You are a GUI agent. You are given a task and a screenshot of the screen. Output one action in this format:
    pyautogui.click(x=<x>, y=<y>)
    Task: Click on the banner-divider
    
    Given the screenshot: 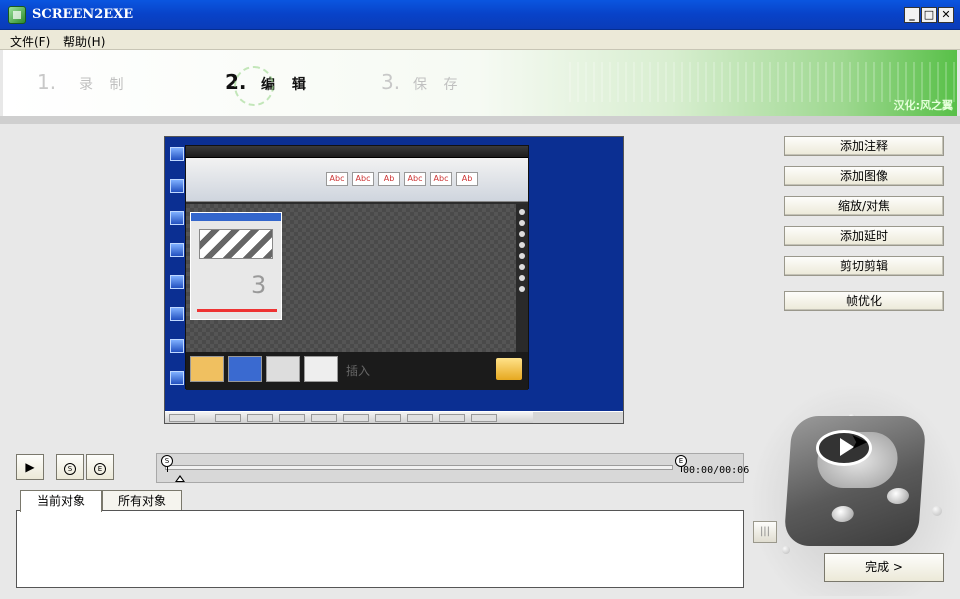 What is the action you would take?
    pyautogui.click(x=480, y=120)
    